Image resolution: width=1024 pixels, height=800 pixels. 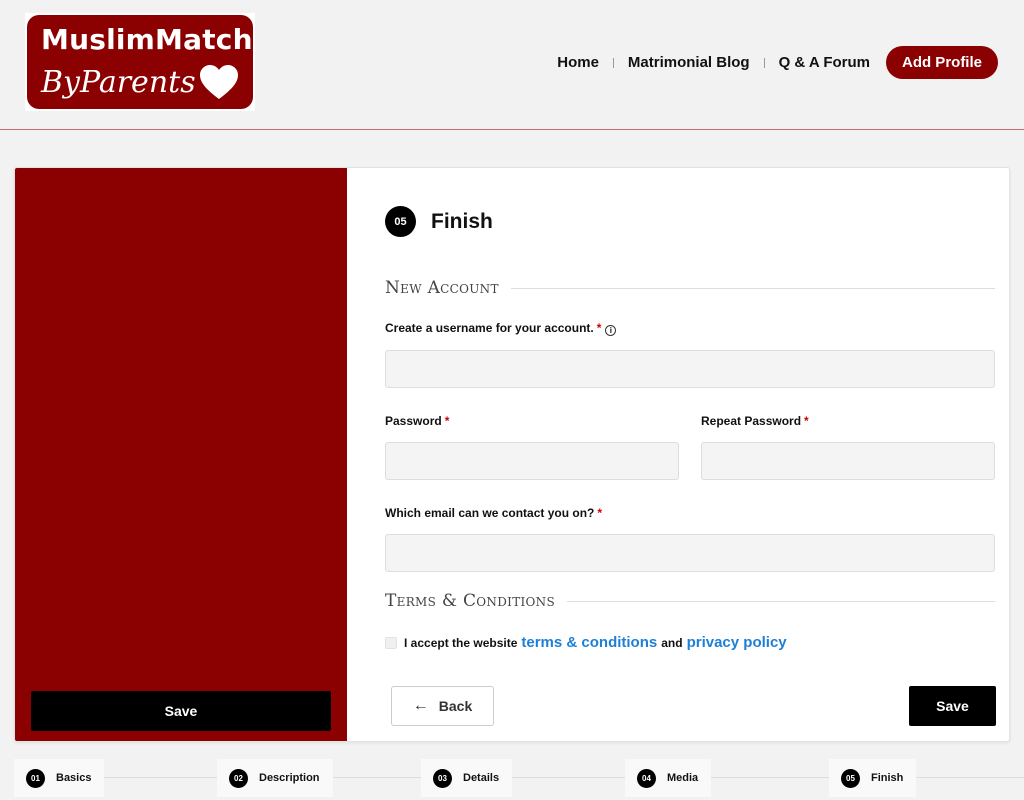 I want to click on logo-badge: MuslimMatch ByParents, so click(x=140, y=62).